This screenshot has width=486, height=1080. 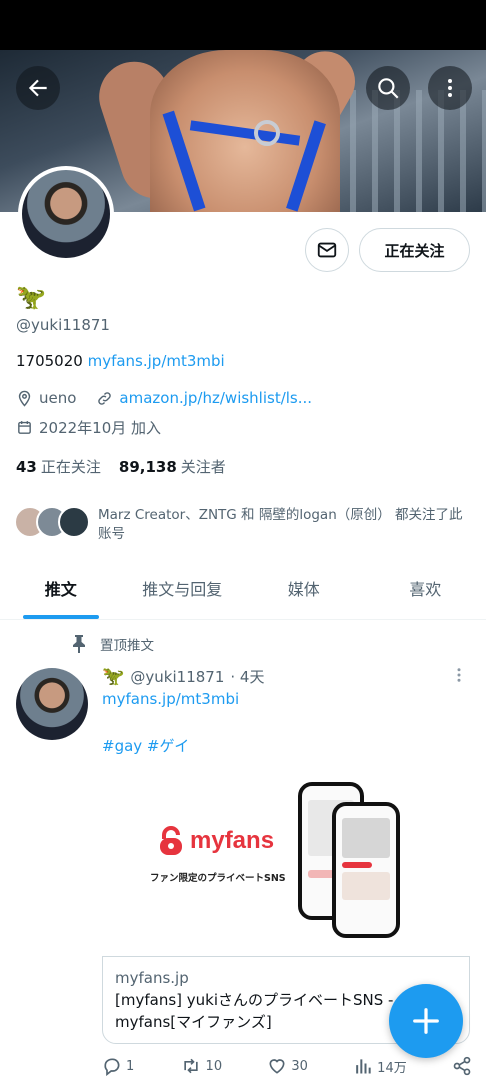 I want to click on followers-label: 关注者, so click(x=203, y=467).